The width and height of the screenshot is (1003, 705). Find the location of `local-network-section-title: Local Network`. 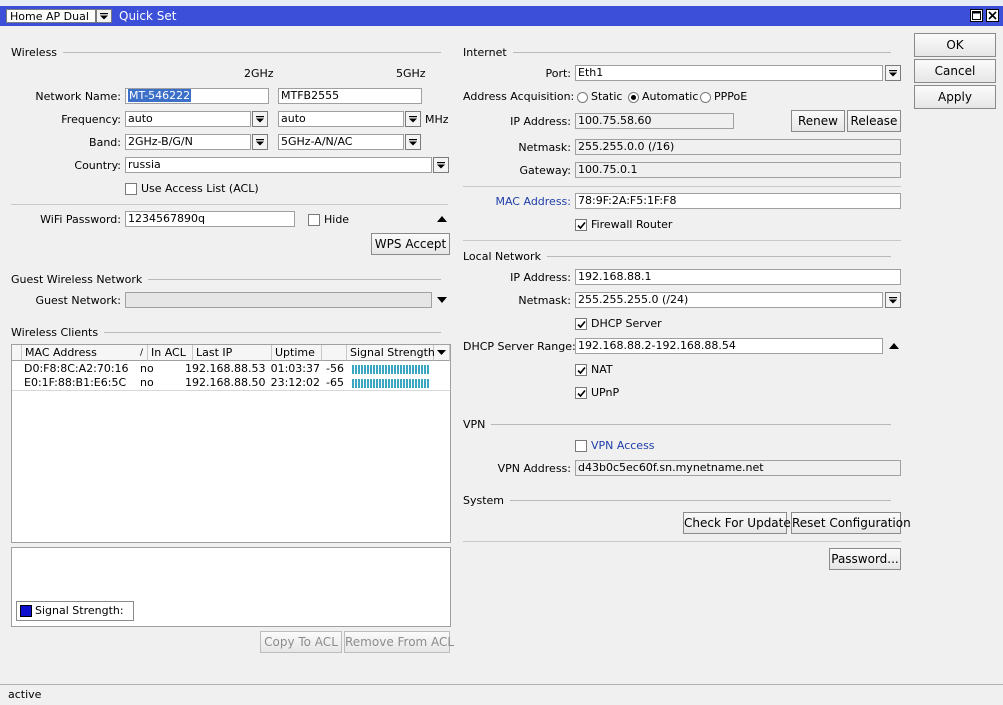

local-network-section-title: Local Network is located at coordinates (502, 256).